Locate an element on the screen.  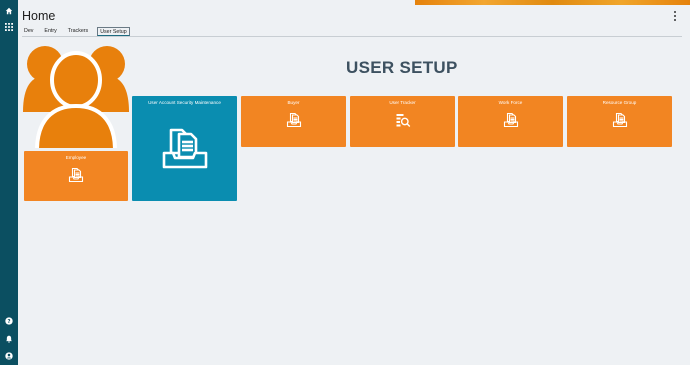
search-list-icon is located at coordinates (403, 120).